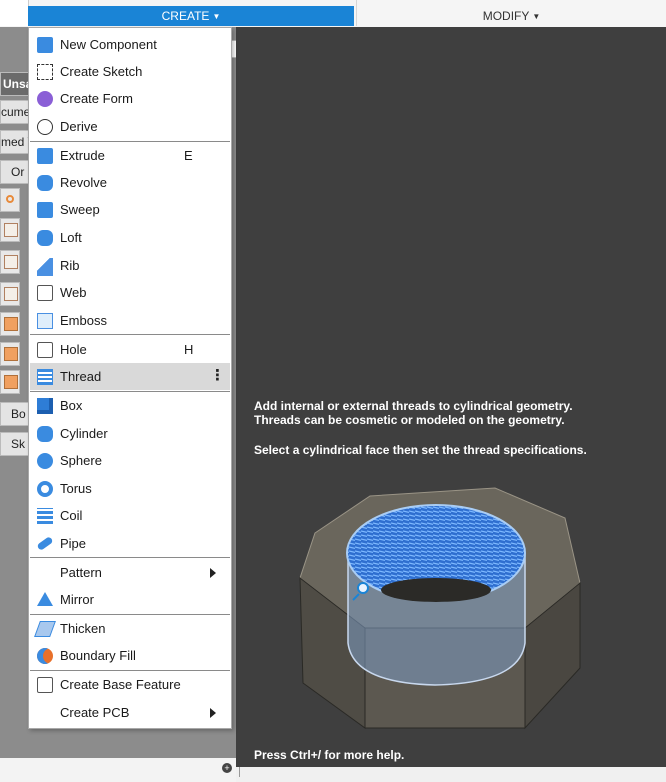 This screenshot has width=666, height=782. Describe the element at coordinates (45, 543) in the screenshot. I see `pipe-icon` at that location.